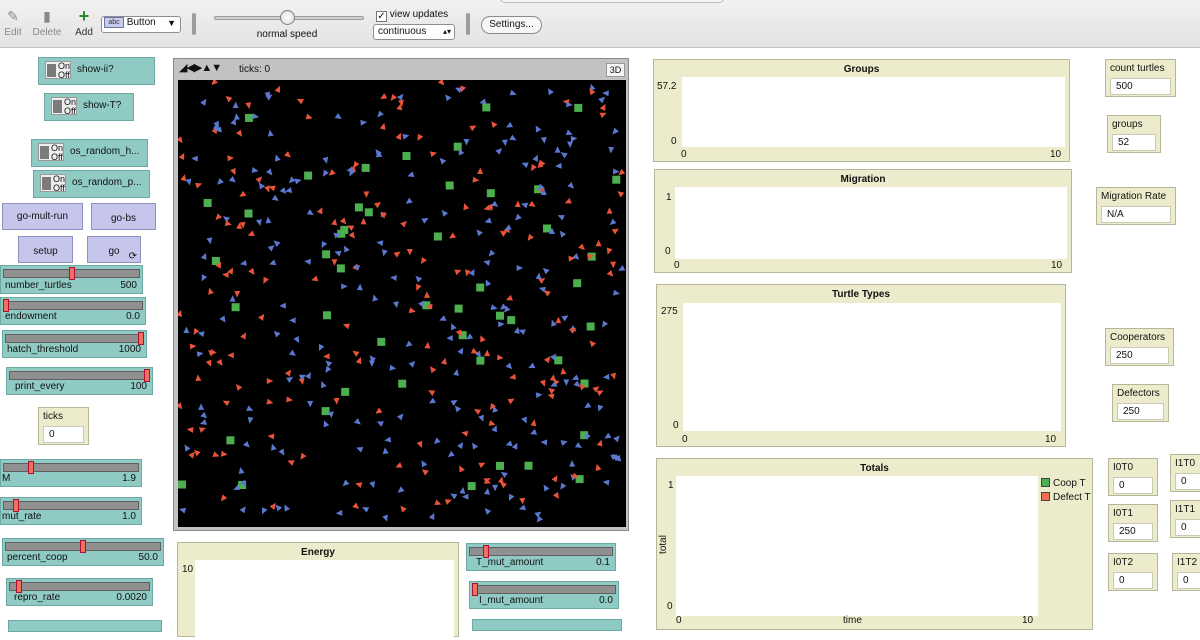 The height and width of the screenshot is (640, 1200). Describe the element at coordinates (663, 544) in the screenshot. I see `y-axis-label: total` at that location.